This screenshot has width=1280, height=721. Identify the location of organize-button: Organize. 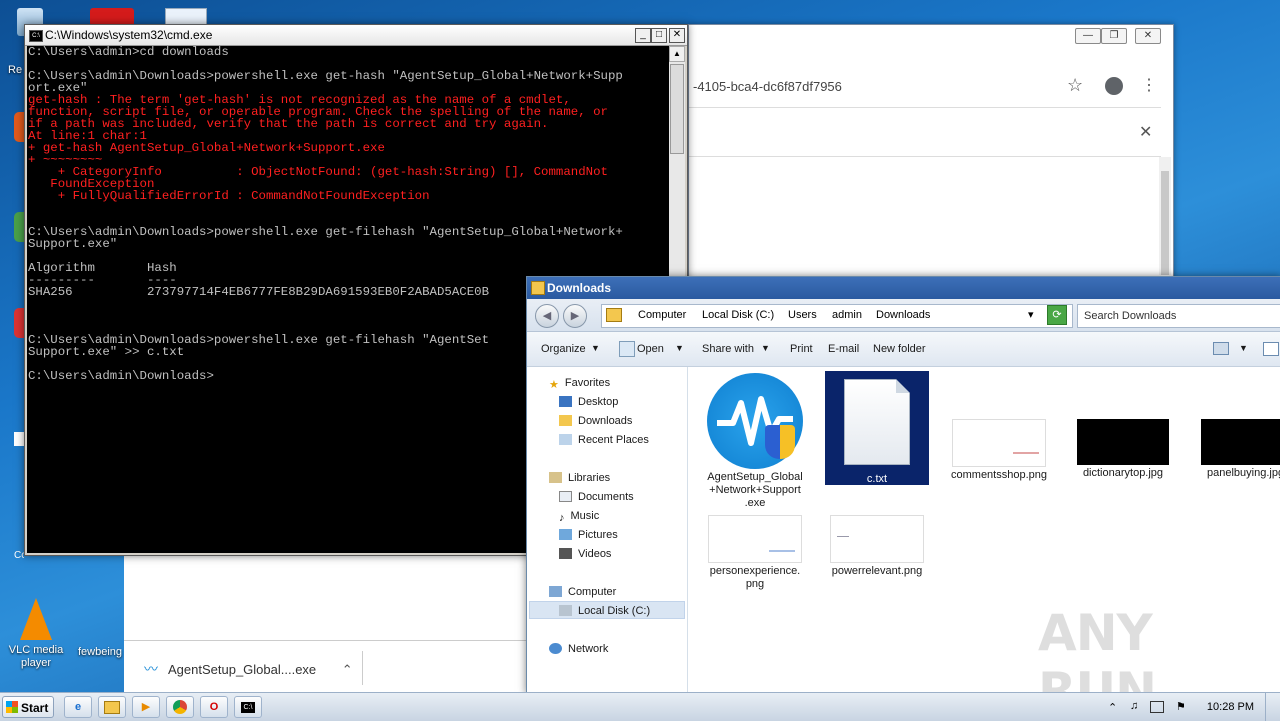
(563, 349).